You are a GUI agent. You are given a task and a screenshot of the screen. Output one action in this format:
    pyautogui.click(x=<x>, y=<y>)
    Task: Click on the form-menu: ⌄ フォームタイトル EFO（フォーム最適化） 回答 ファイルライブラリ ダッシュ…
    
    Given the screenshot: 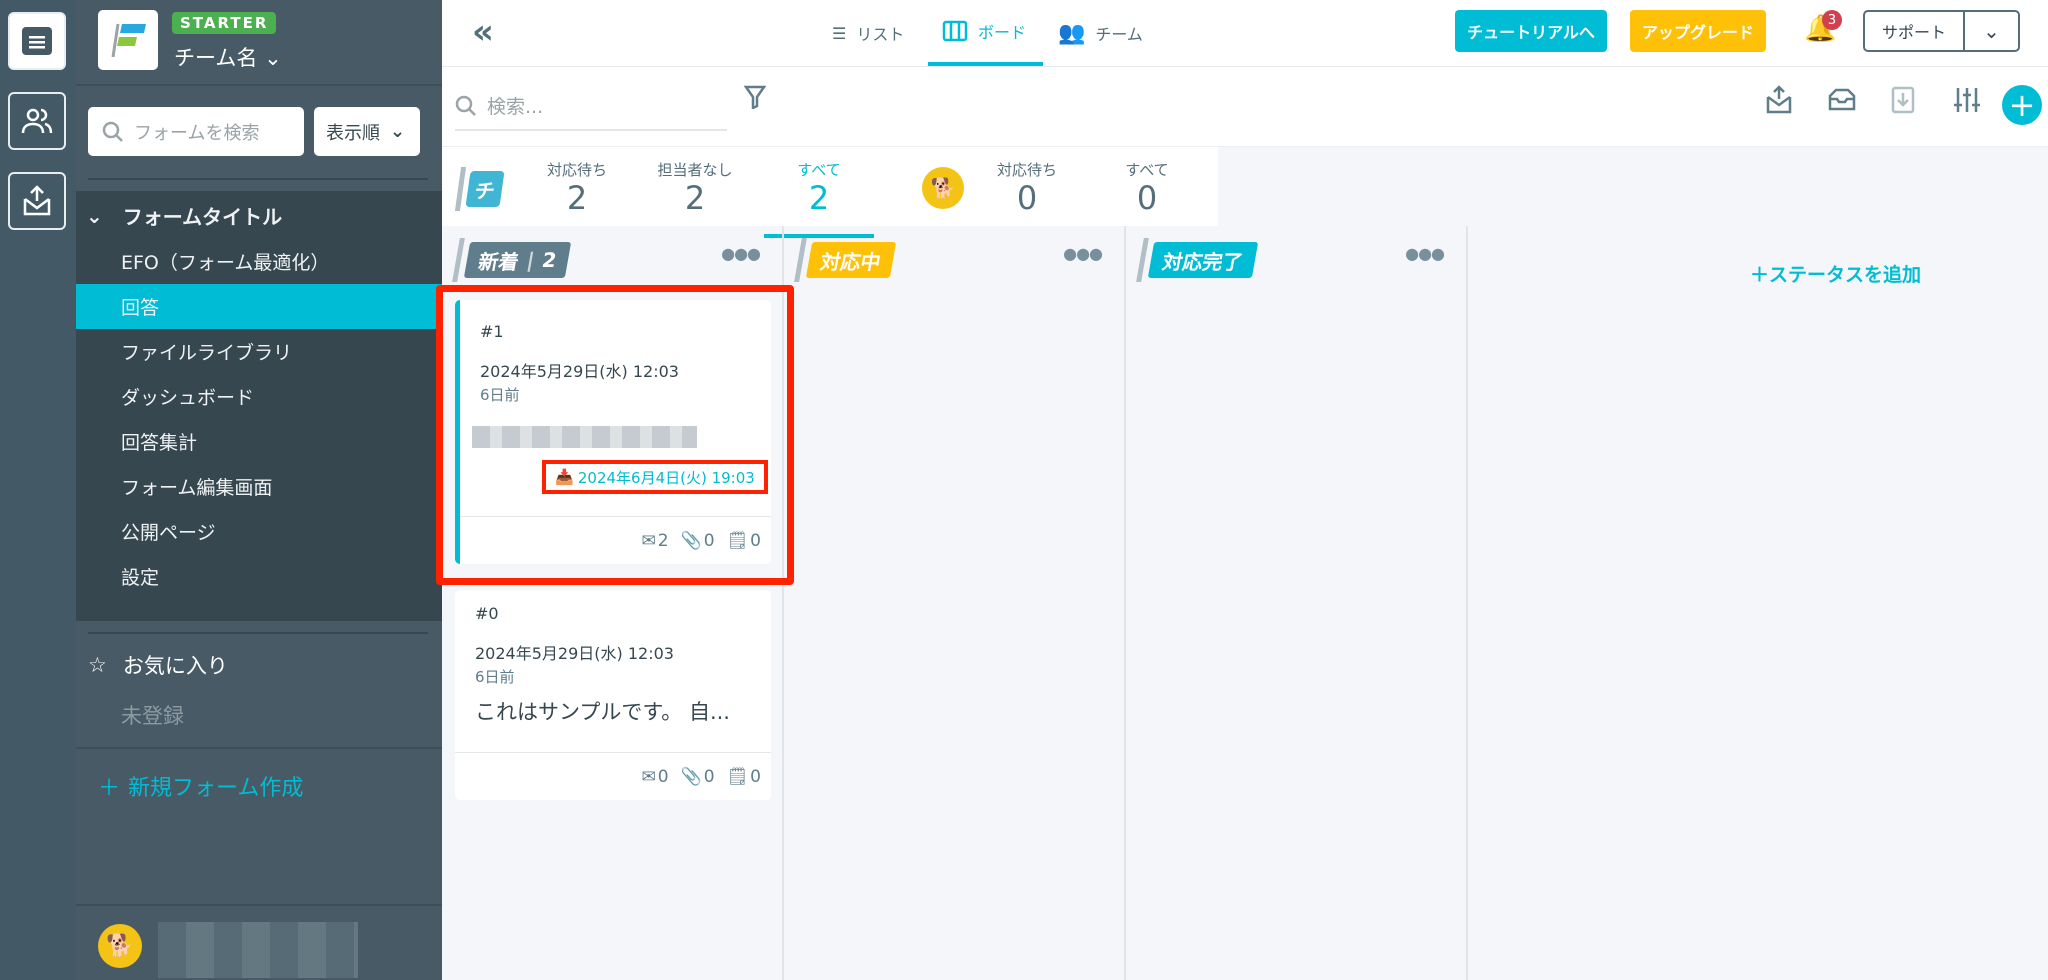 What is the action you would take?
    pyautogui.click(x=259, y=406)
    